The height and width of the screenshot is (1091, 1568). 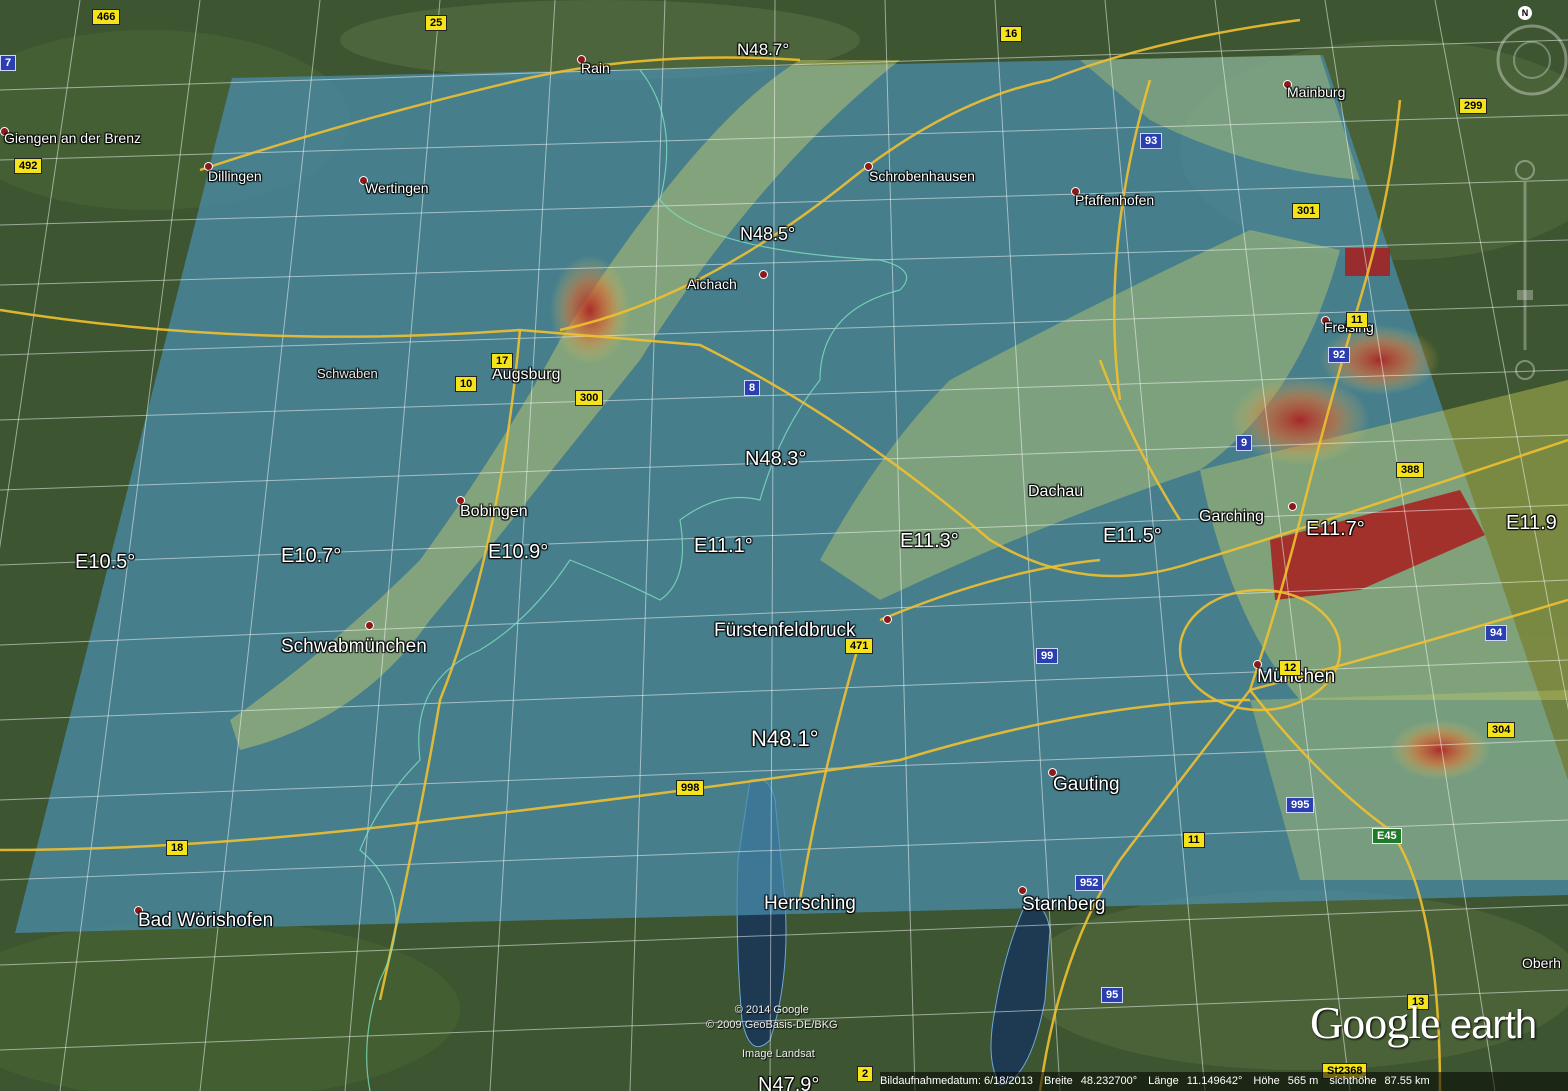 I want to click on place-marker-aichach, so click(x=763, y=274).